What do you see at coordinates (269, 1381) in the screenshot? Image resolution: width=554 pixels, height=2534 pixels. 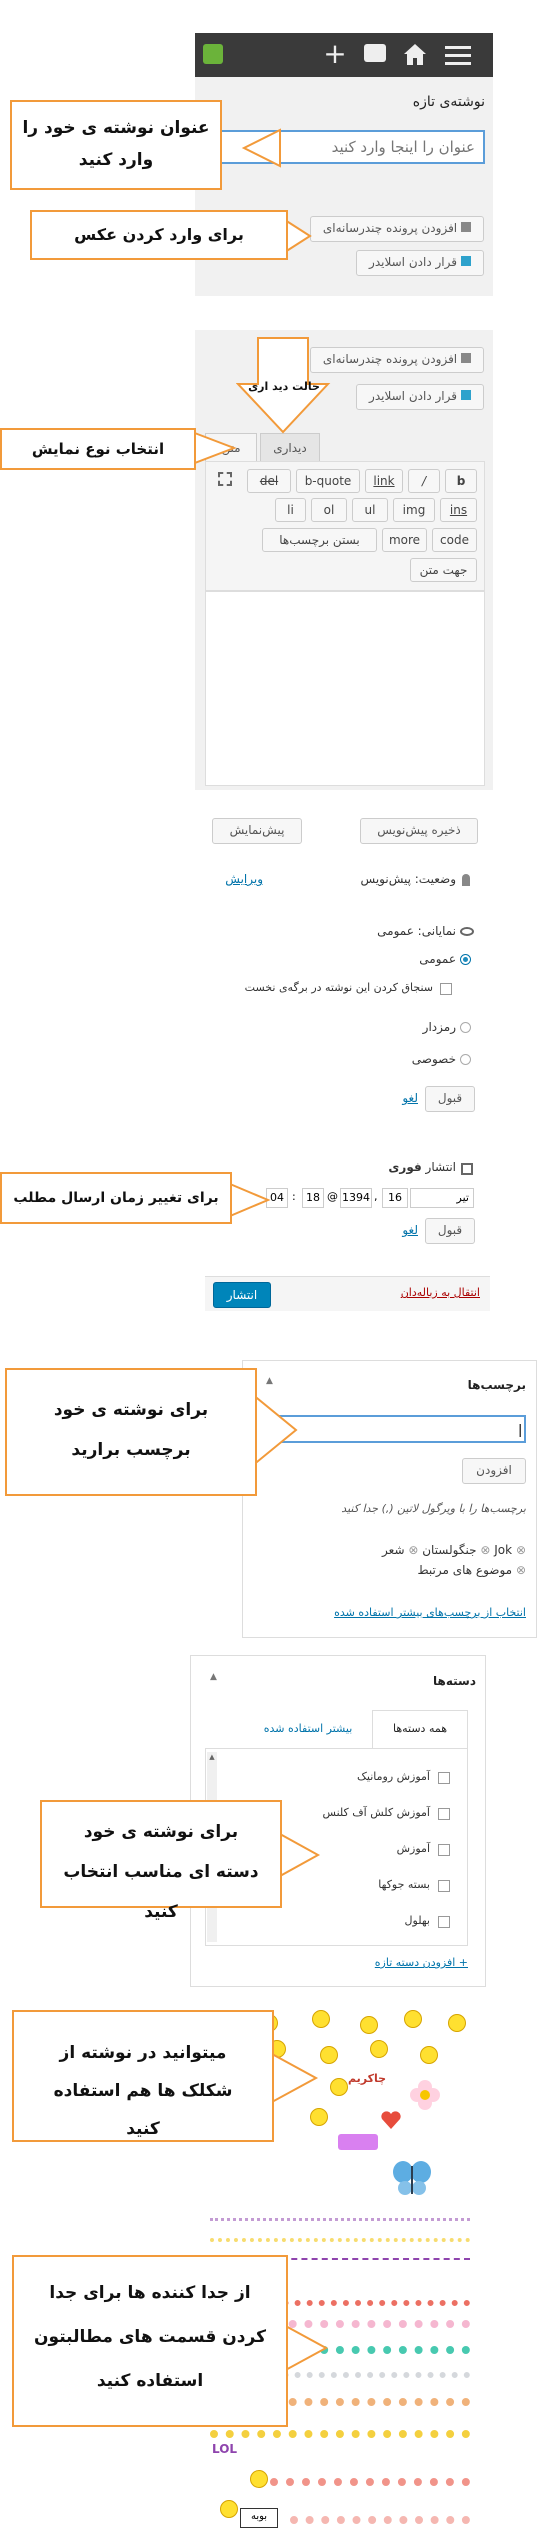 I see `tags-collapse-icon: ▲` at bounding box center [269, 1381].